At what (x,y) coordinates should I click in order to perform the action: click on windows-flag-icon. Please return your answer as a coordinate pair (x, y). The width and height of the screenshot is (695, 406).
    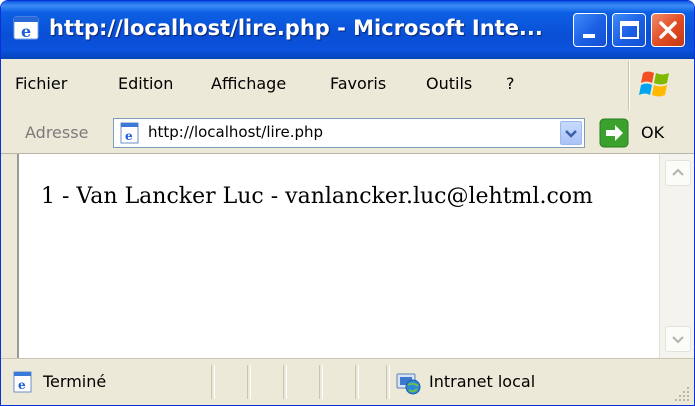
    Looking at the image, I should click on (654, 84).